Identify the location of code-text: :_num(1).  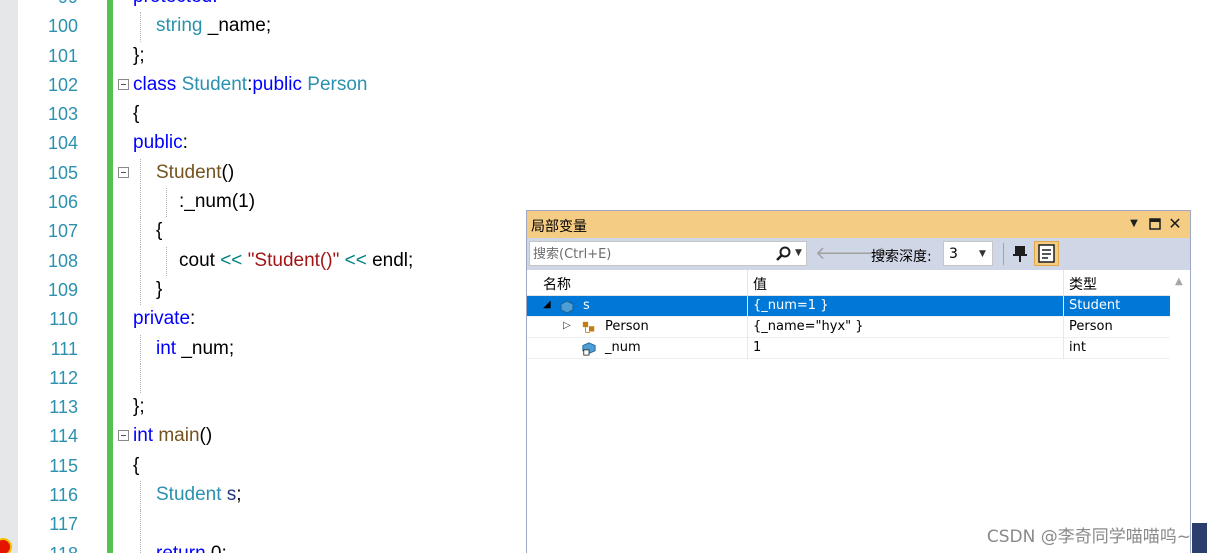
(217, 202).